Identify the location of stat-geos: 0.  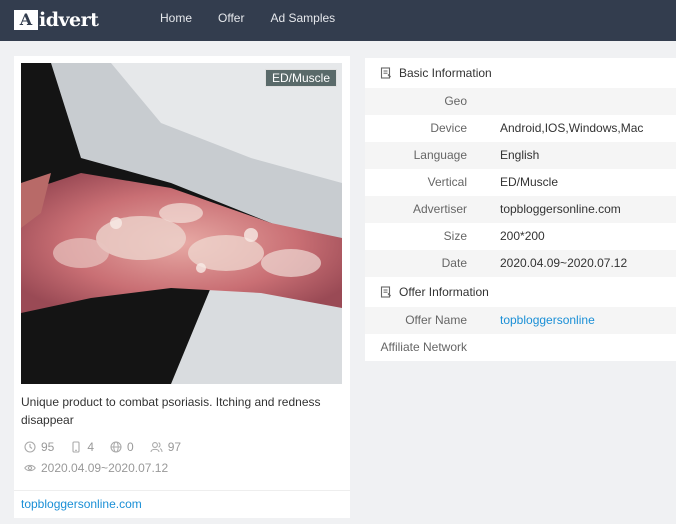
(122, 447).